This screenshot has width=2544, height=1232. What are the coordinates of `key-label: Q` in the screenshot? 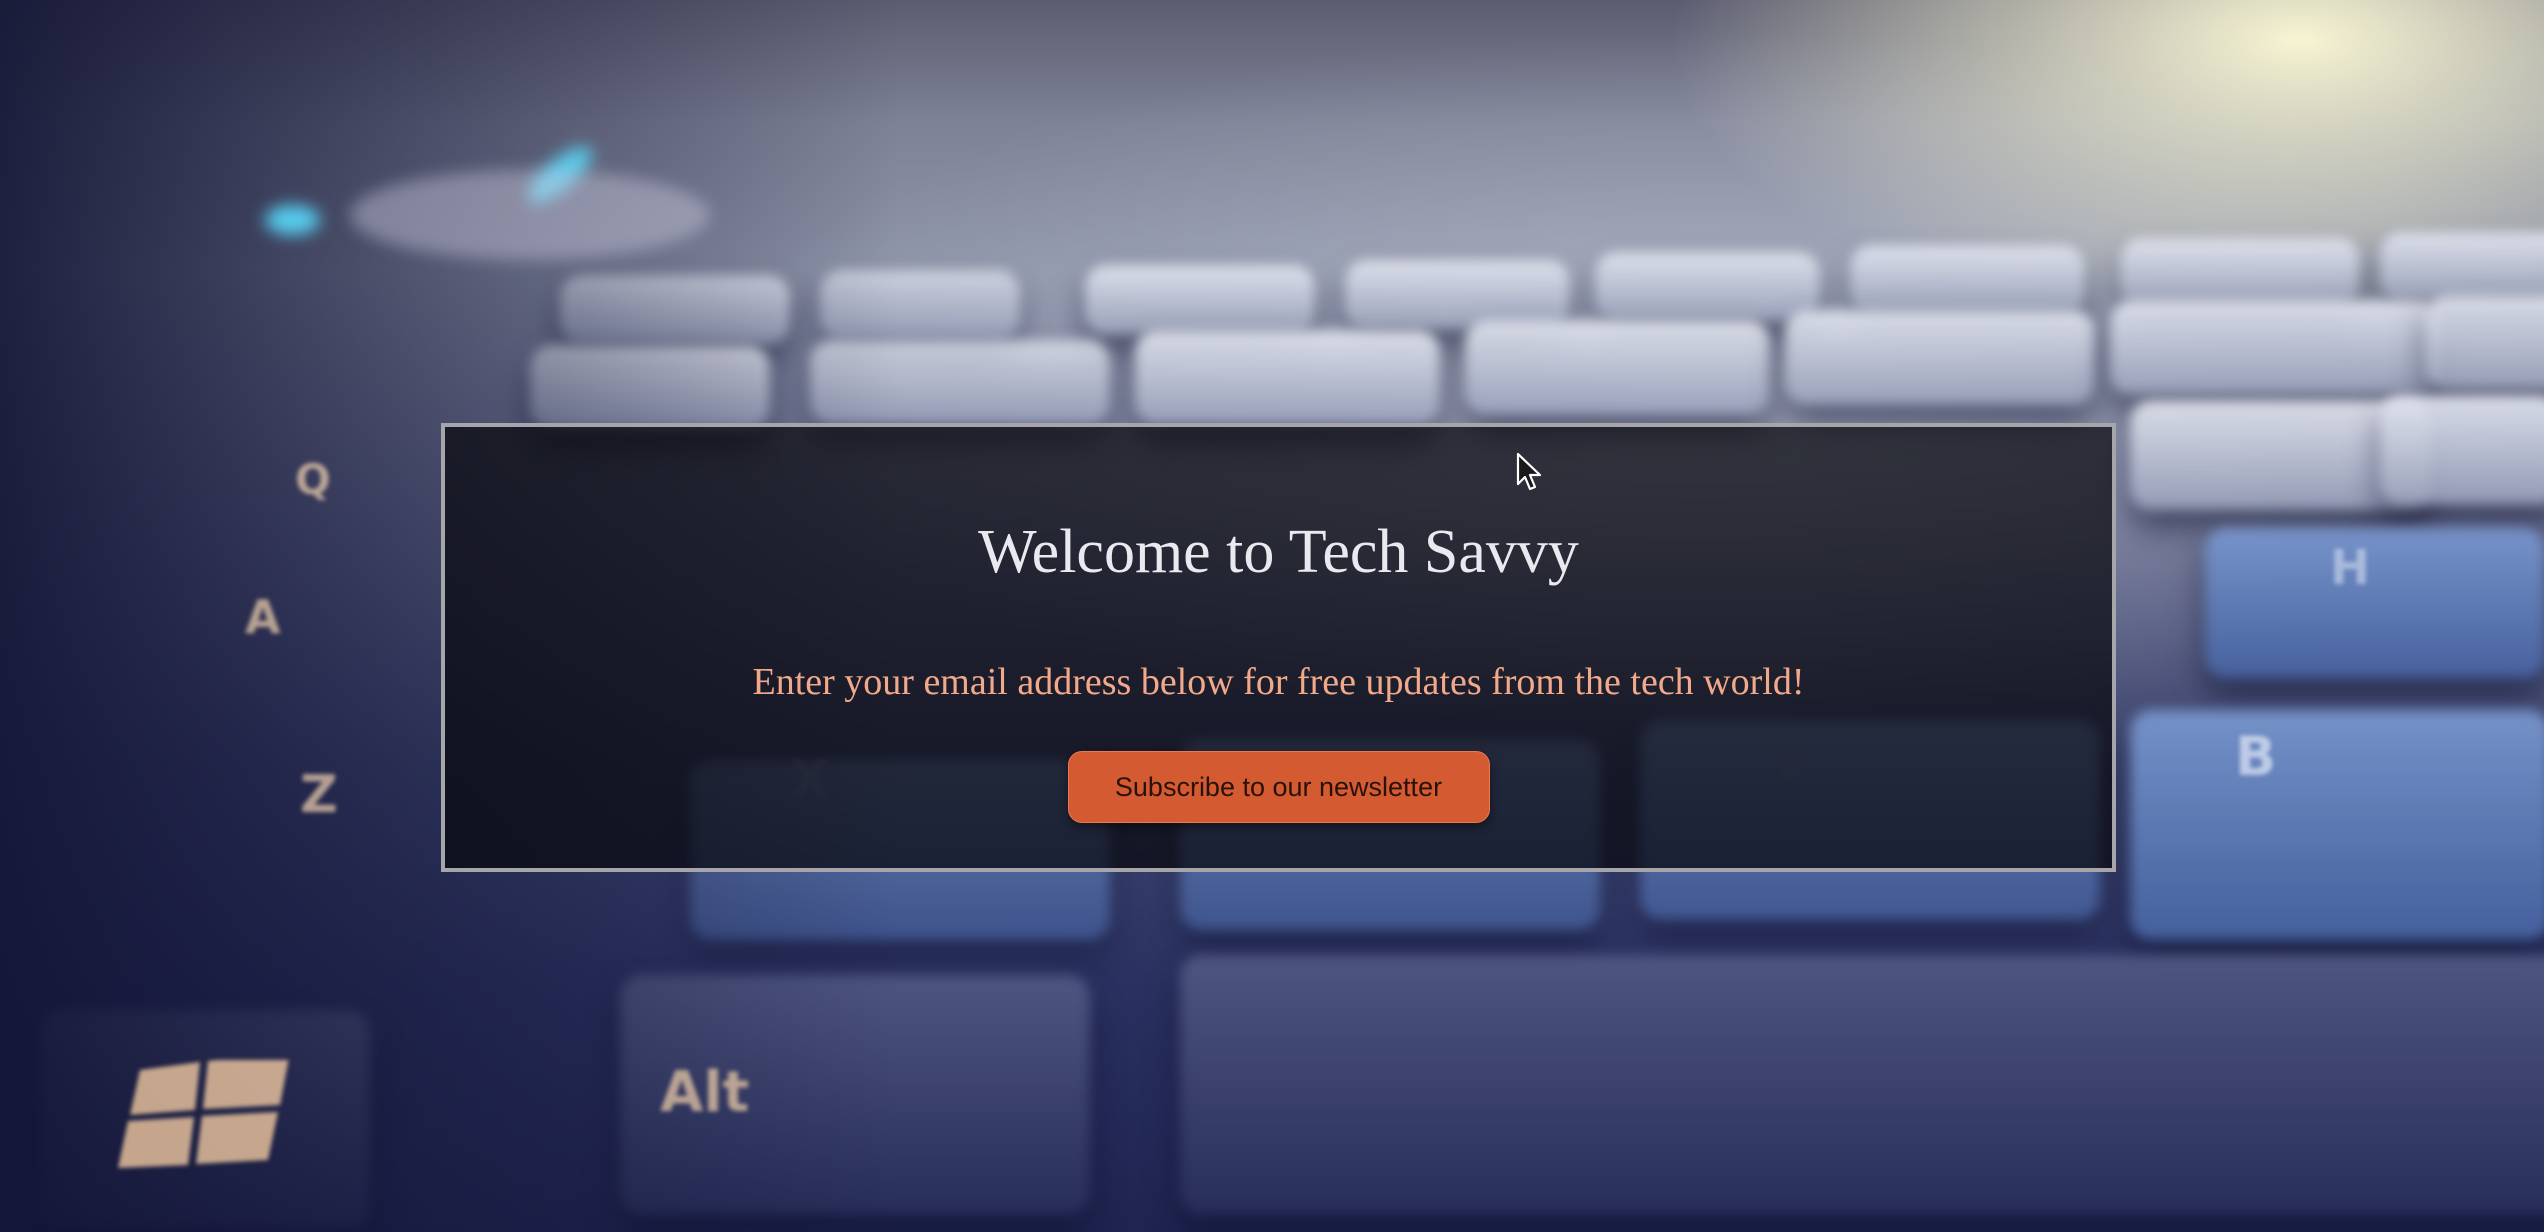 It's located at (313, 479).